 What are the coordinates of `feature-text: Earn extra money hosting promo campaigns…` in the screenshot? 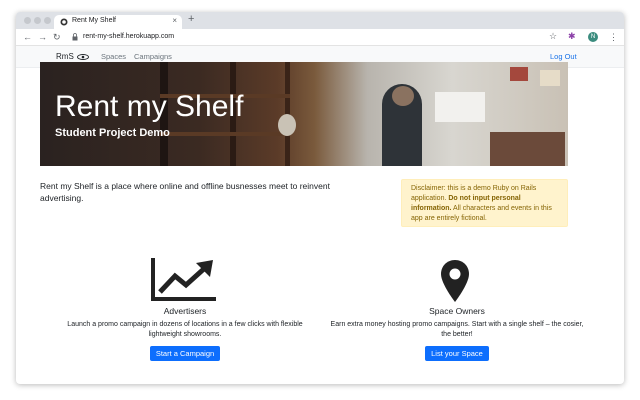 It's located at (457, 329).